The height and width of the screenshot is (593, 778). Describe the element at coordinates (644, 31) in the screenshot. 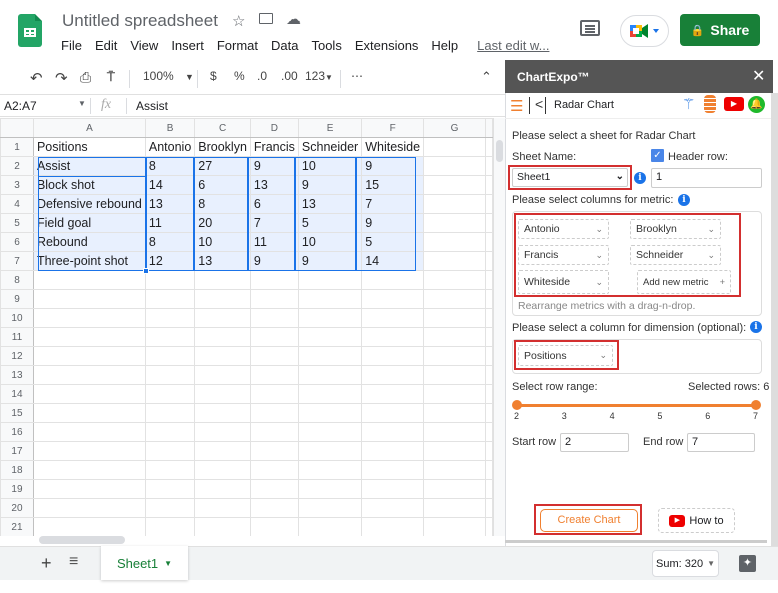

I see `meet-button` at that location.